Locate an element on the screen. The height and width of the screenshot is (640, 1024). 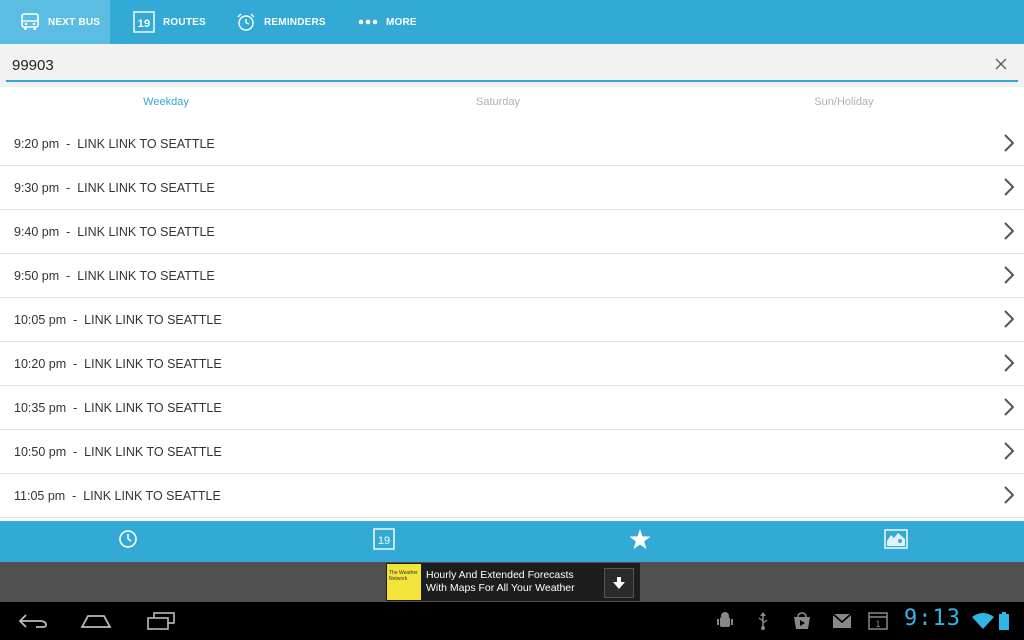
svg-text: 1 is located at coordinates (877, 624).